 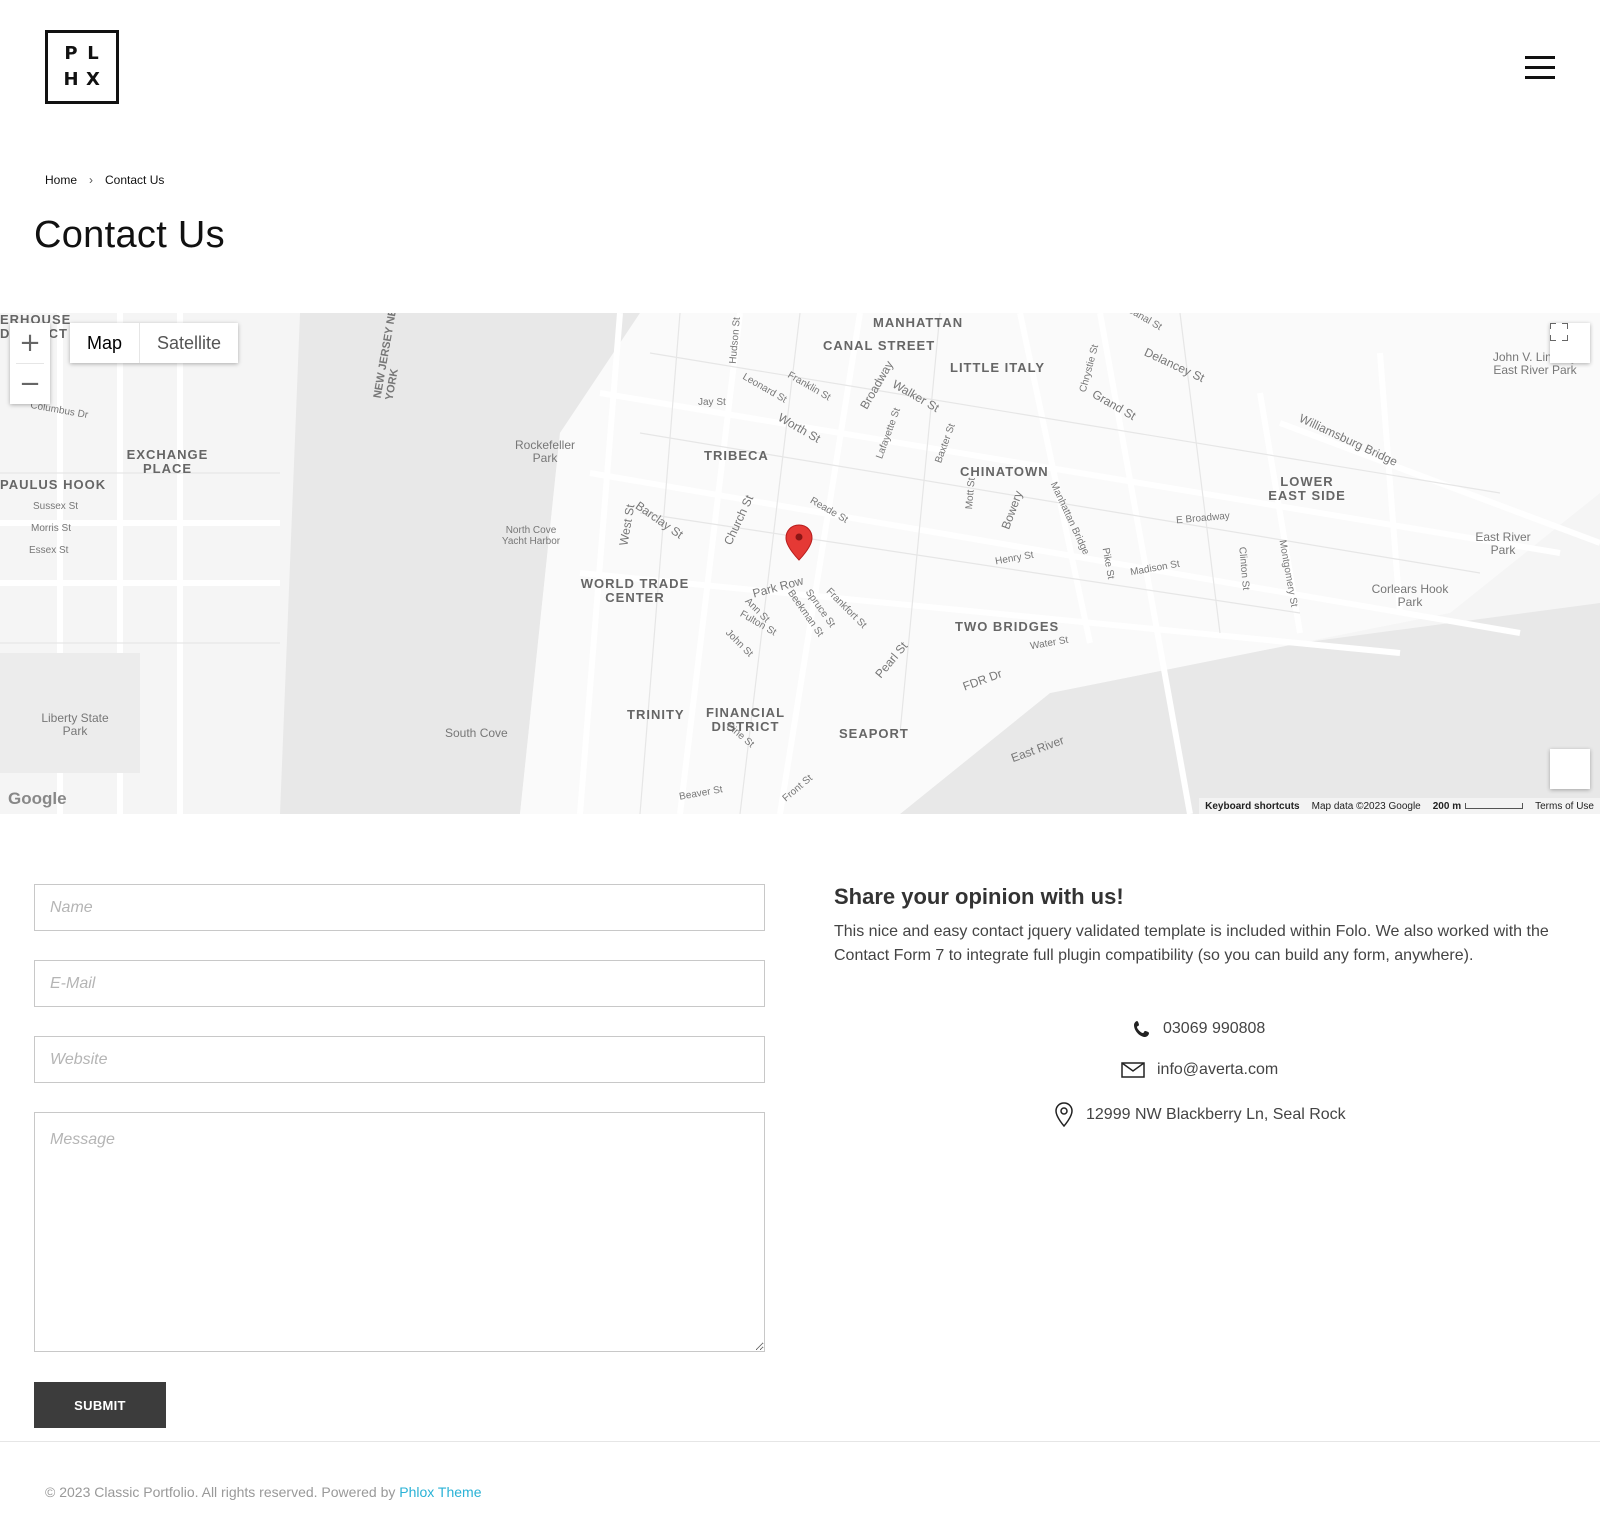 I want to click on contact-phone: 03069 990808, so click(x=1199, y=1029).